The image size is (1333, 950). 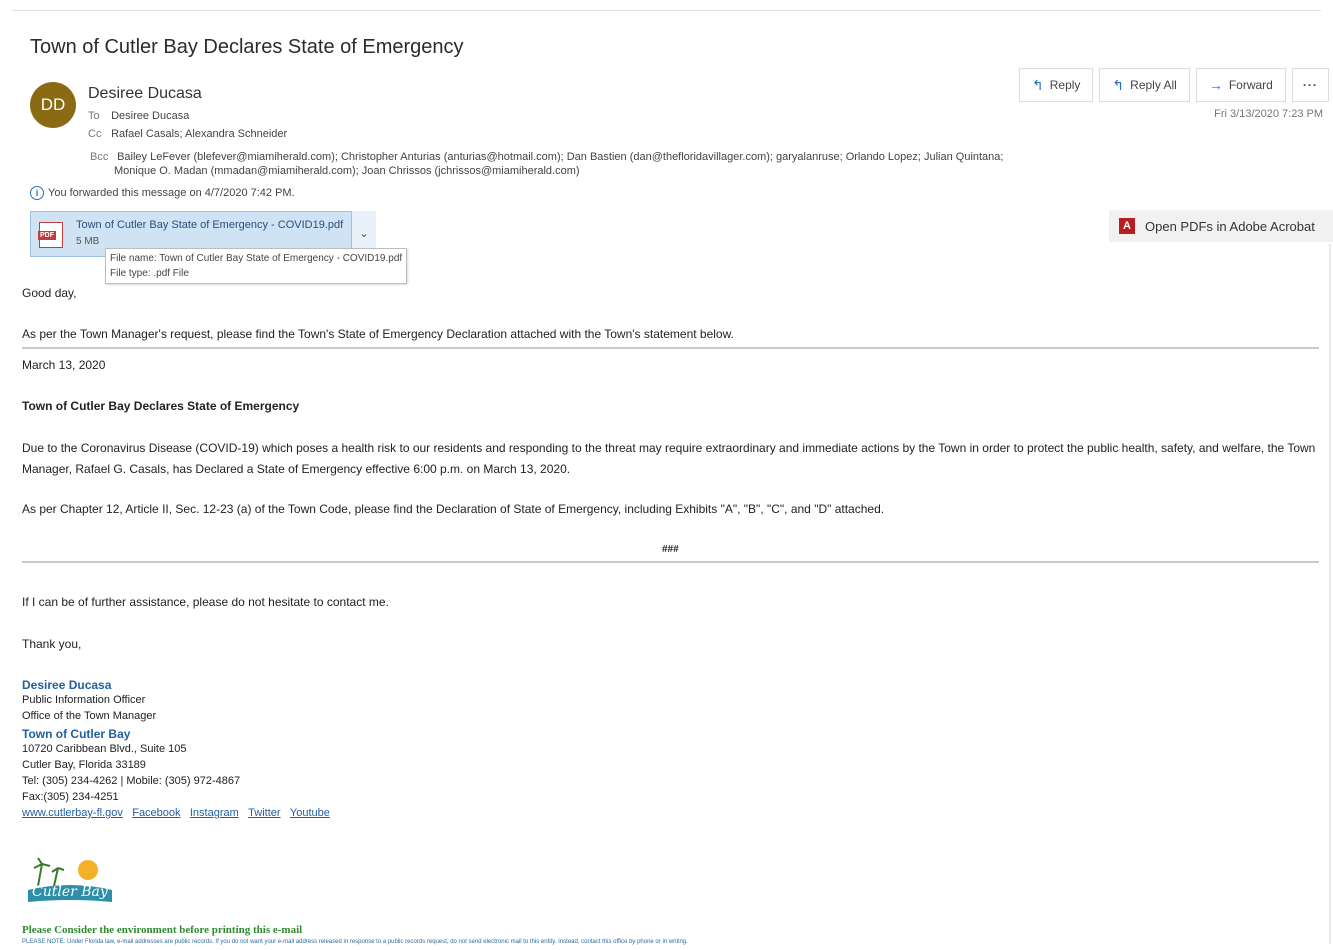 I want to click on vertical-scrollbar, so click(x=1330, y=594).